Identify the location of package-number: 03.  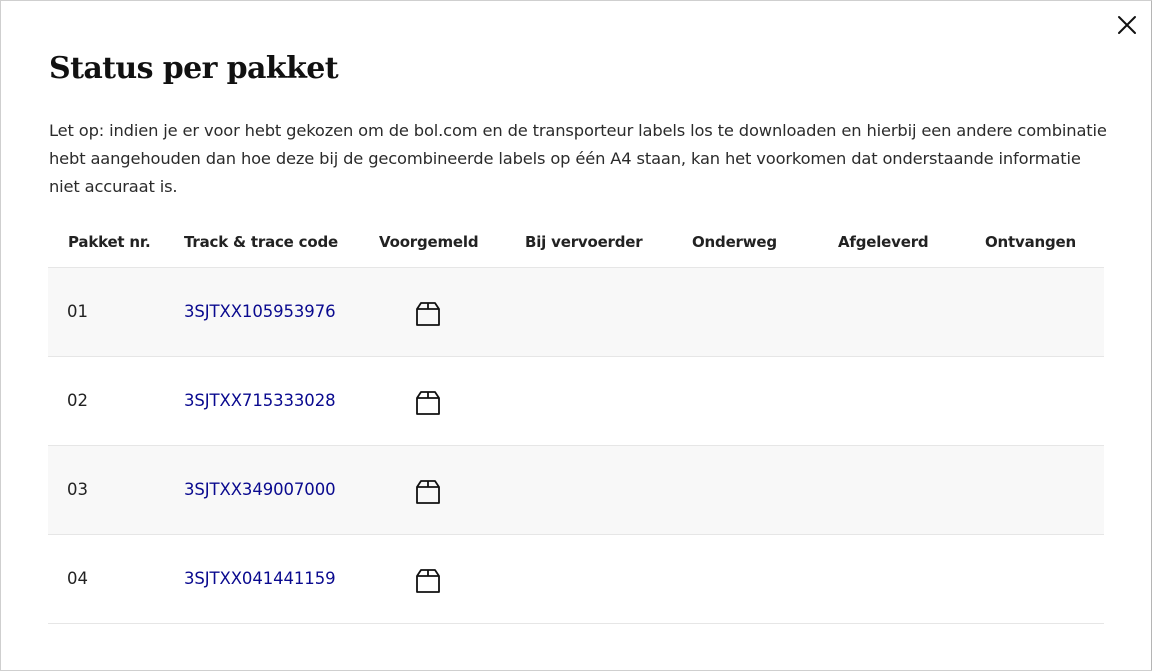
(77, 489).